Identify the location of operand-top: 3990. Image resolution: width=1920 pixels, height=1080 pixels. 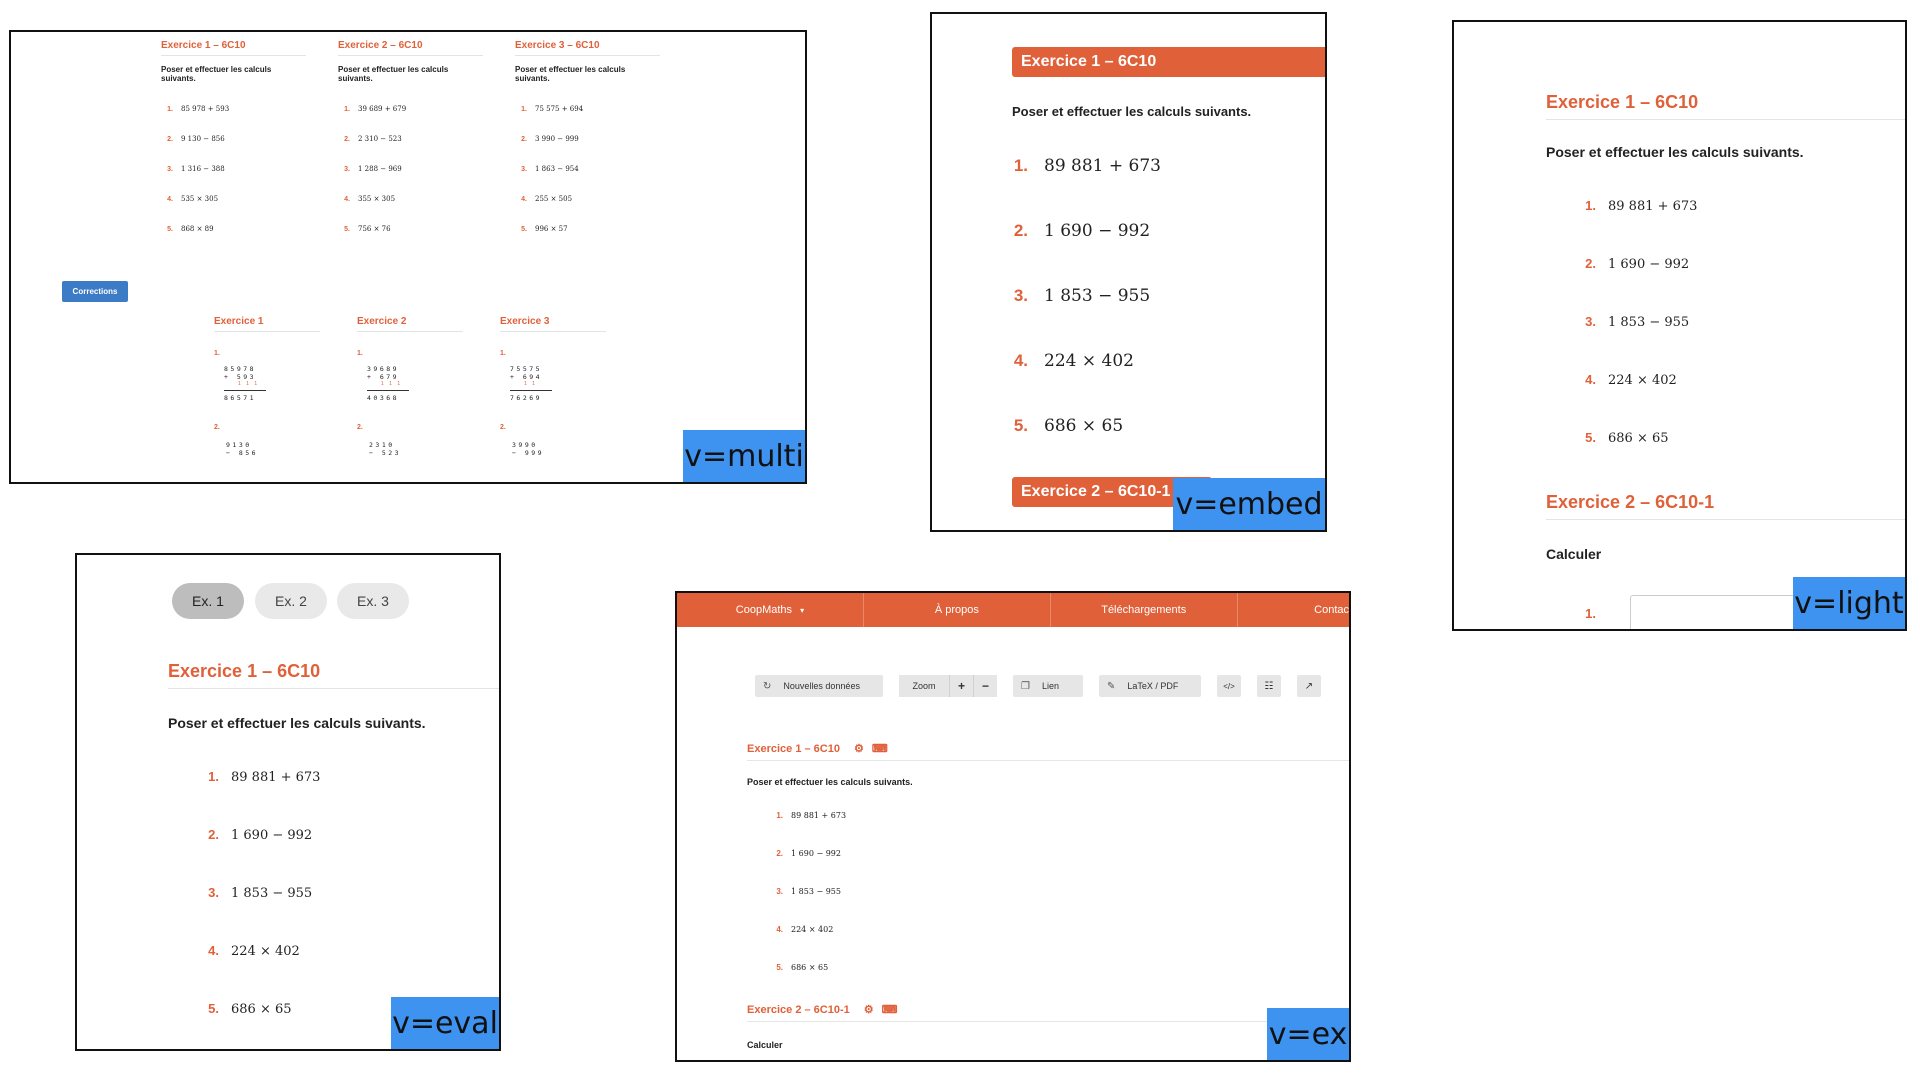
(525, 445).